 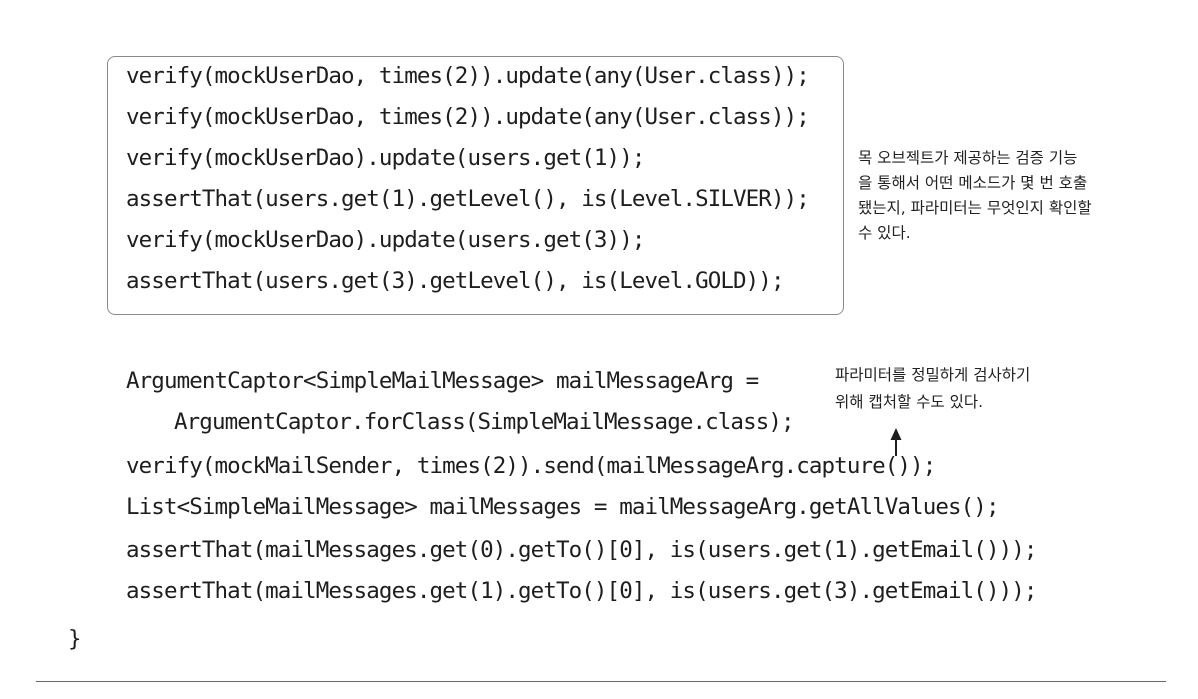 I want to click on verify-annotation-line: 수 있다., so click(x=884, y=233).